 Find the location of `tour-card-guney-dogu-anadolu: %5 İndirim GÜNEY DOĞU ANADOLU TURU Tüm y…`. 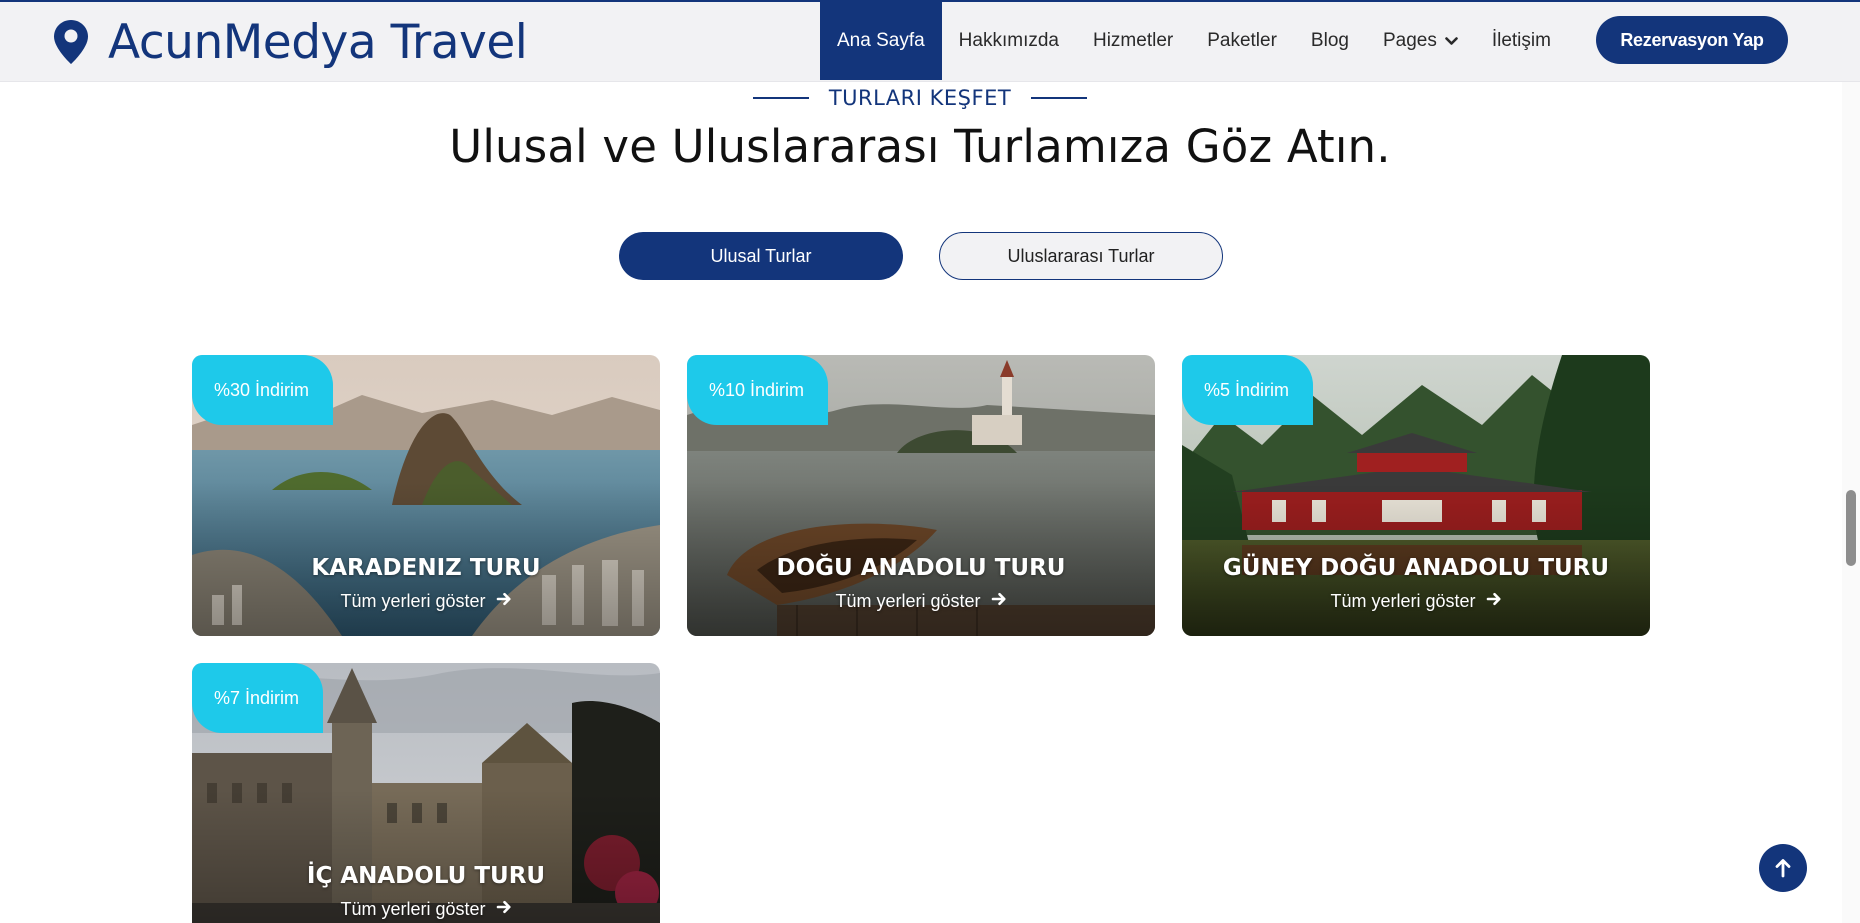

tour-card-guney-dogu-anadolu: %5 İndirim GÜNEY DOĞU ANADOLU TURU Tüm y… is located at coordinates (1416, 495).